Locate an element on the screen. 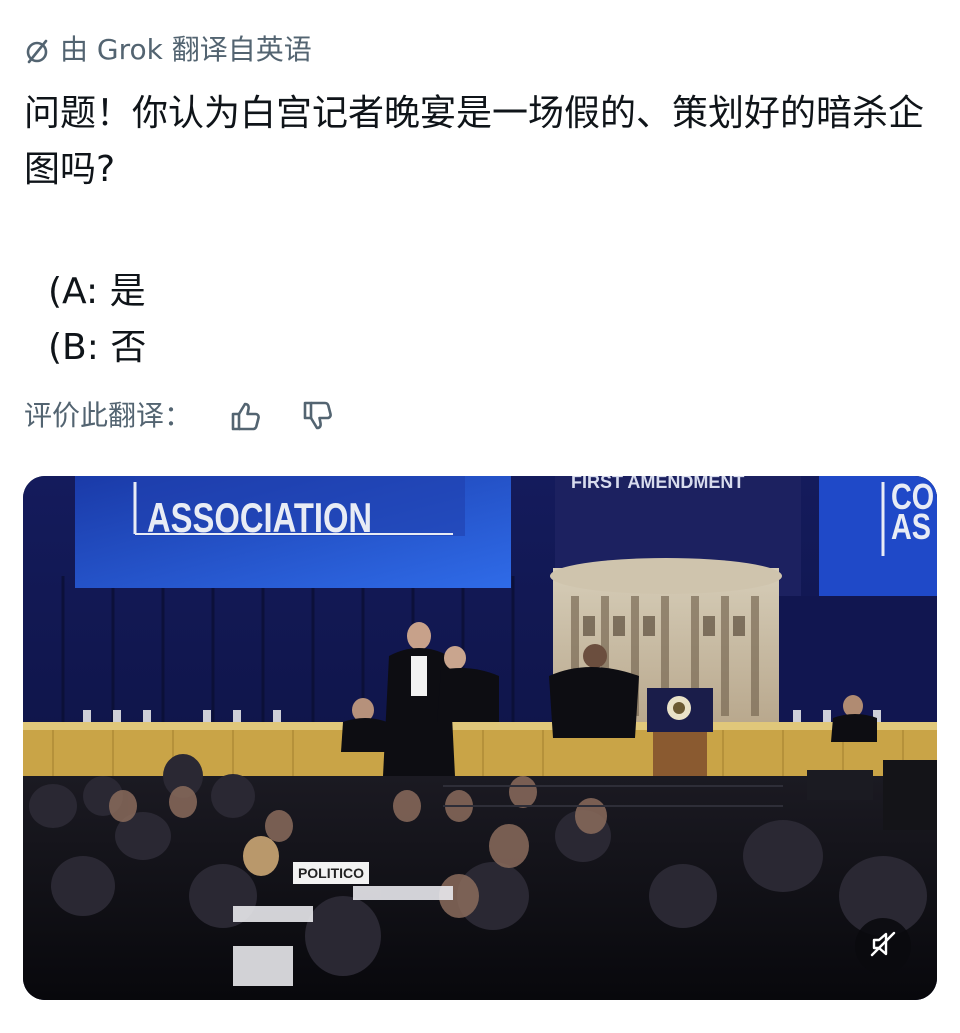  rate-translation-row: 评价此翻译： is located at coordinates (180, 416).